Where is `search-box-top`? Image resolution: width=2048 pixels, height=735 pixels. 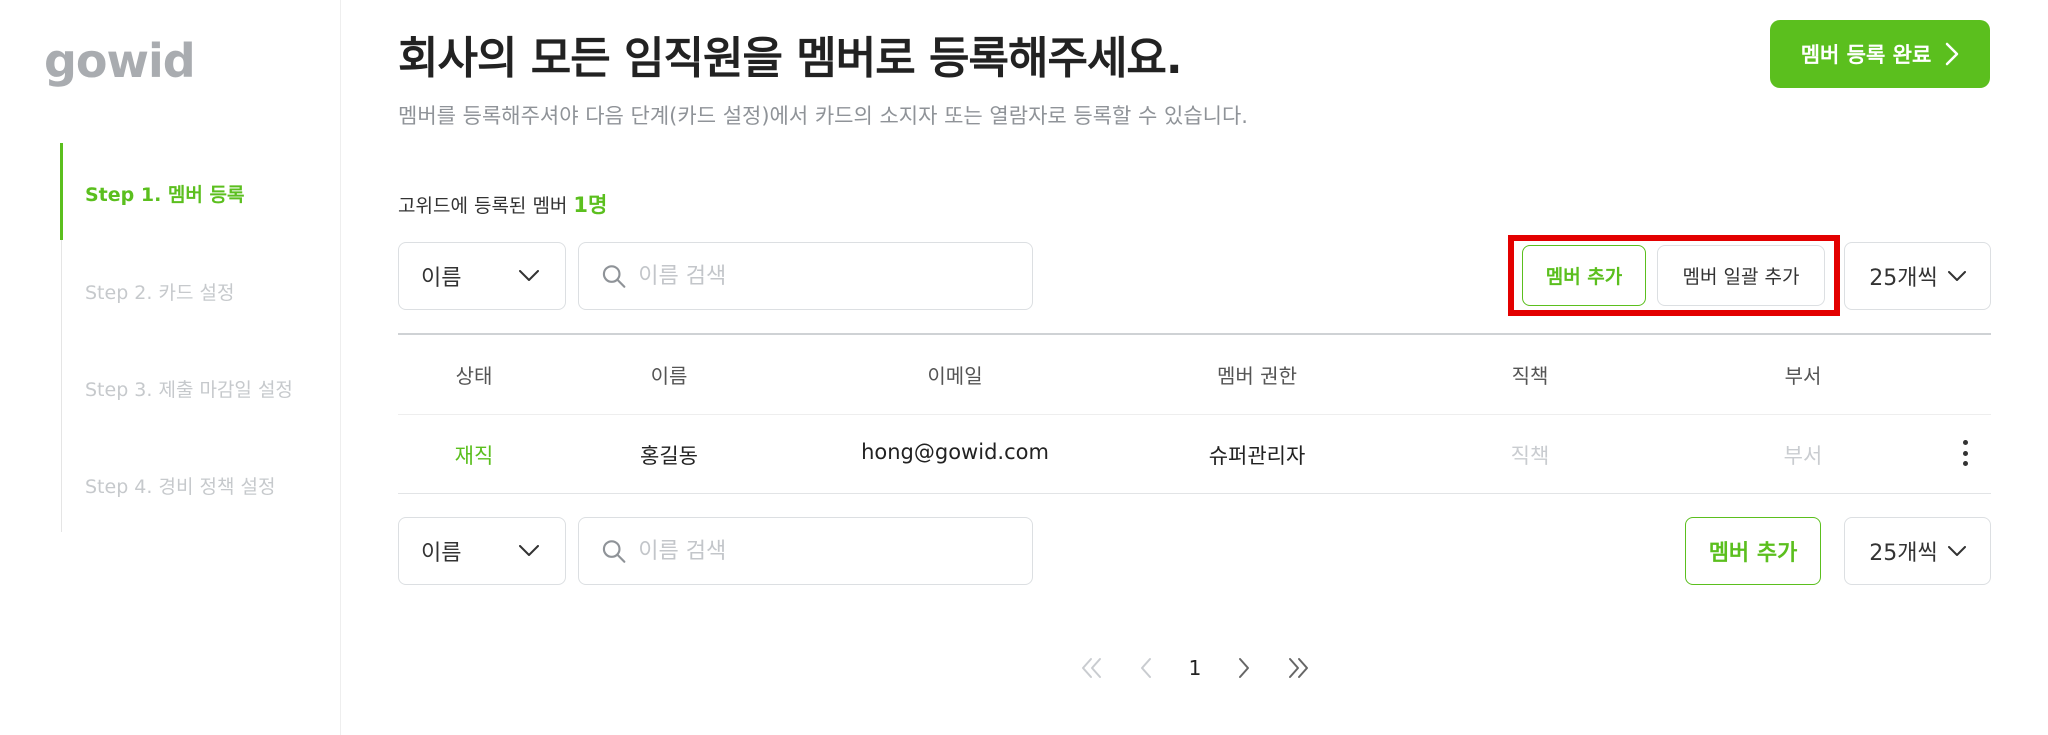 search-box-top is located at coordinates (805, 276).